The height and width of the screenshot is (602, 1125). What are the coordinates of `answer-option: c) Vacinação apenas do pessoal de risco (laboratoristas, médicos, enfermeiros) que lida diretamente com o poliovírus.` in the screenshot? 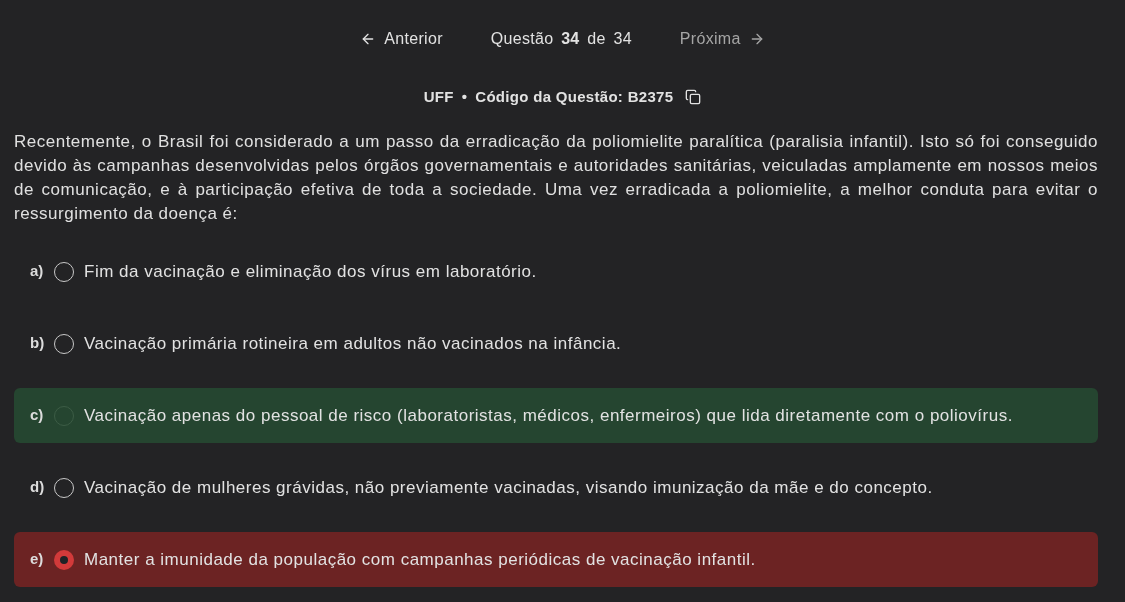 It's located at (556, 415).